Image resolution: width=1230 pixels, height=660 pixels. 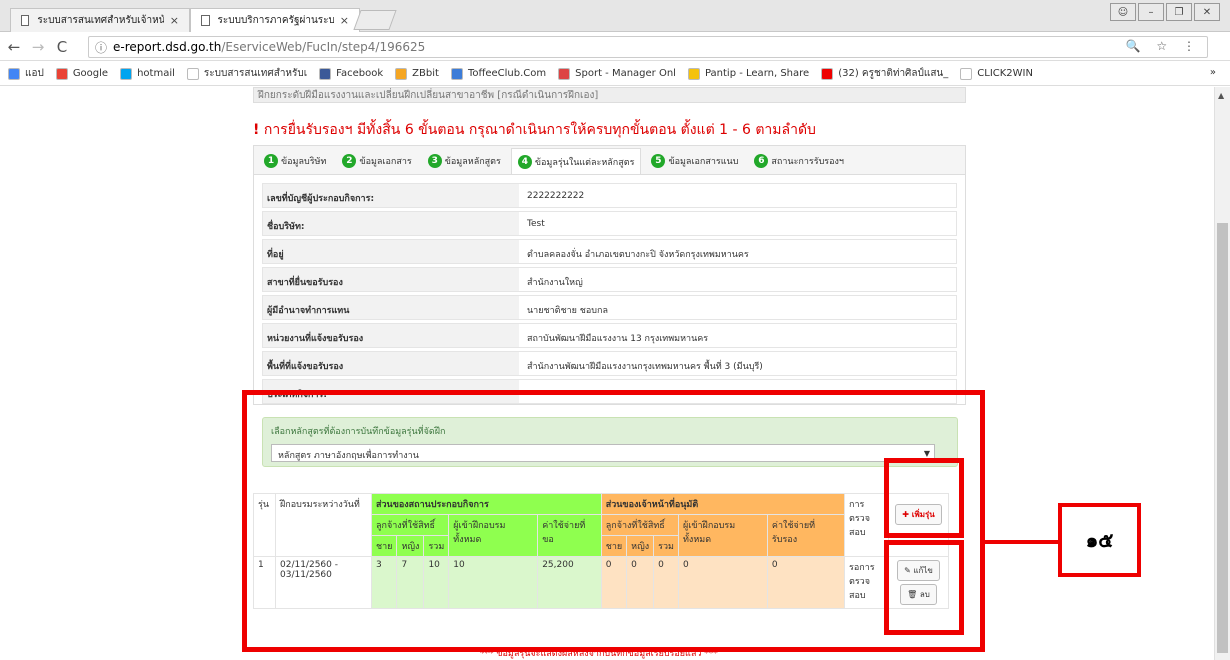 What do you see at coordinates (609, 279) in the screenshot?
I see `info-row: สาขาที่ยื่นขอรับรอง สำนักงานใหญ่` at bounding box center [609, 279].